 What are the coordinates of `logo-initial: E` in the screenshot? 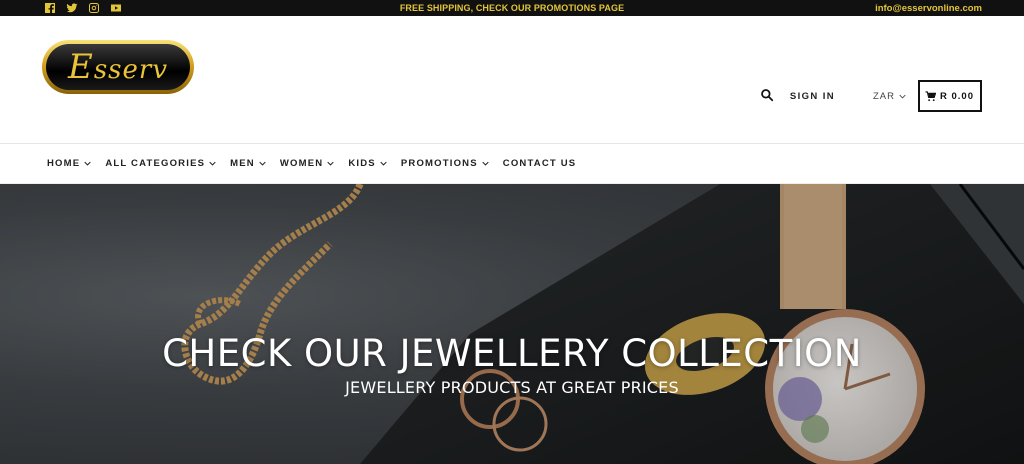 It's located at (80, 67).